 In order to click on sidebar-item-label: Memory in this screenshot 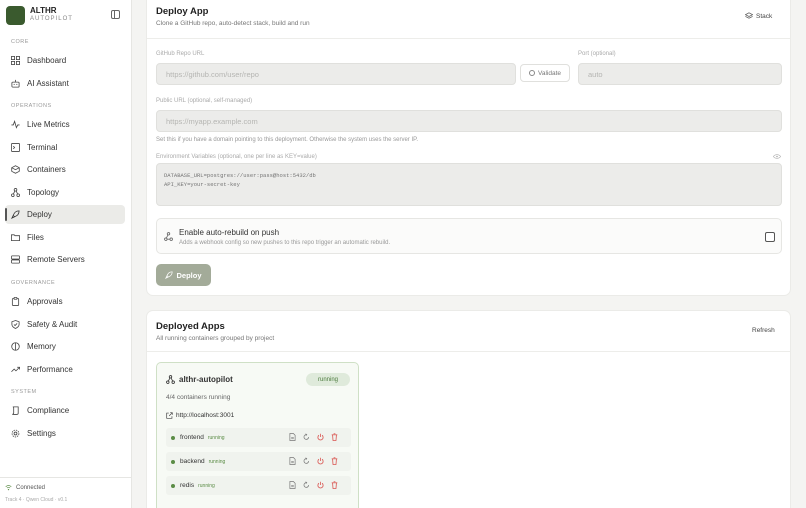, I will do `click(41, 346)`.